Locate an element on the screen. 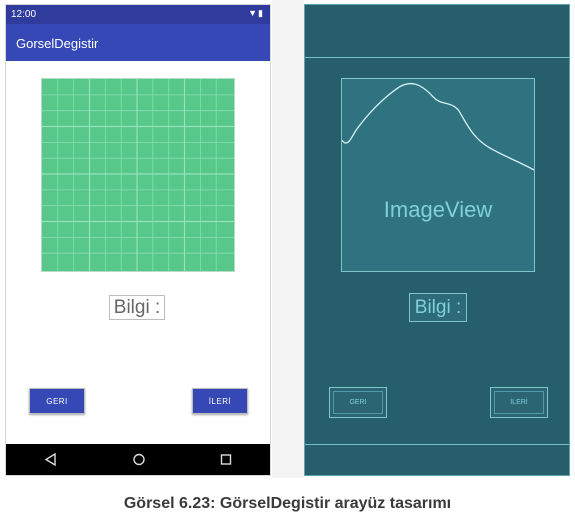 The height and width of the screenshot is (522, 575). next-button: İLERİ is located at coordinates (220, 401).